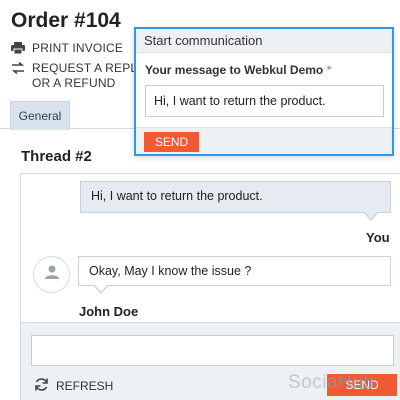 Image resolution: width=400 pixels, height=400 pixels. I want to click on watermark-part2: Hub, so click(356, 382).